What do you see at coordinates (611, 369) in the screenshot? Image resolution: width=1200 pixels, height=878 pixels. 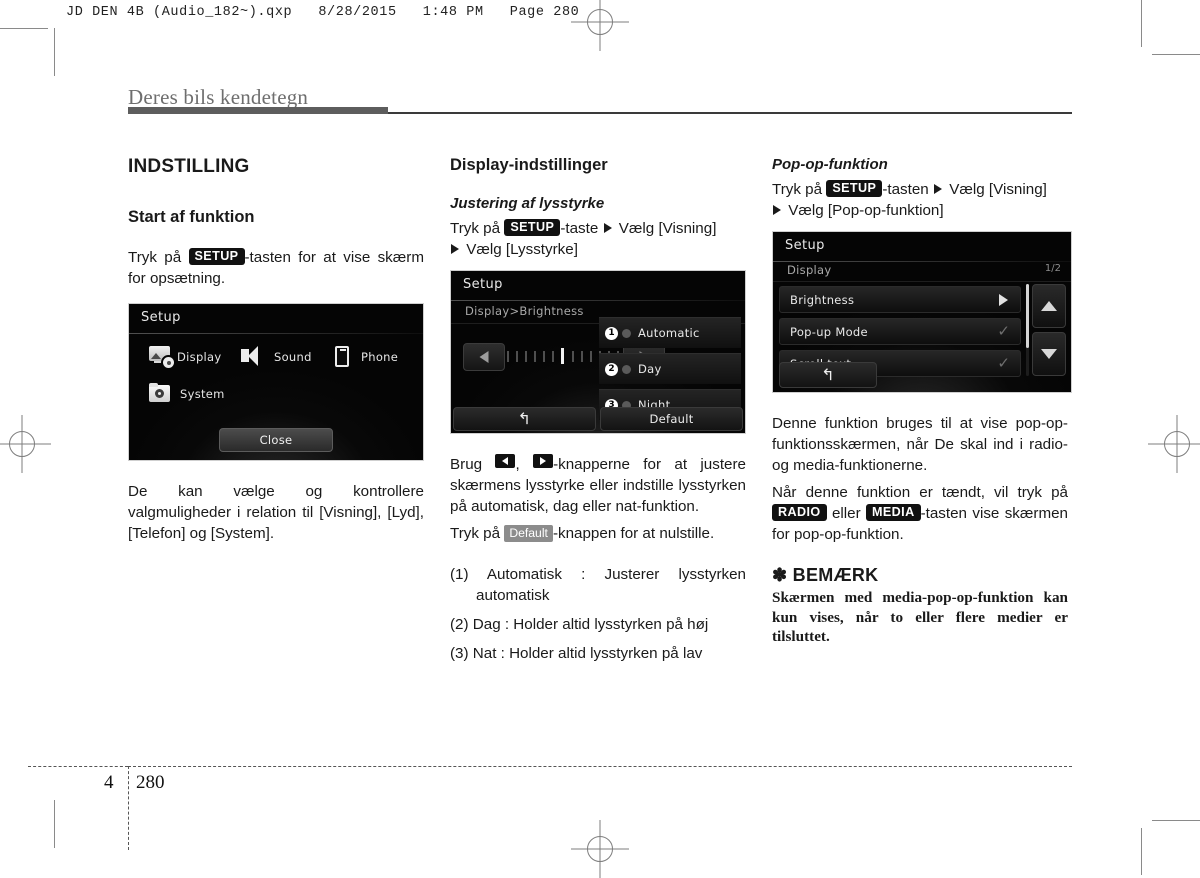 I see `callout-number-2: 2` at bounding box center [611, 369].